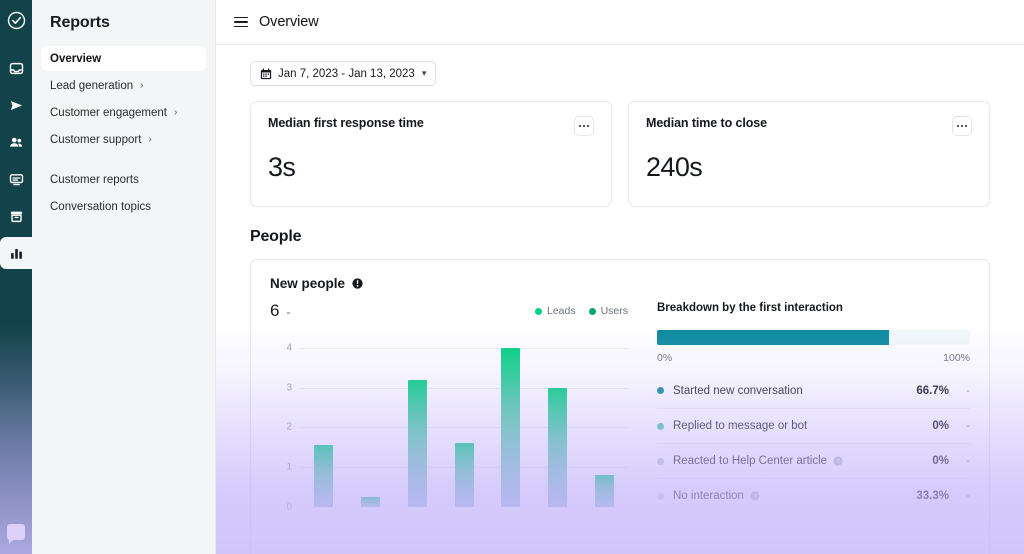 The height and width of the screenshot is (554, 1024). I want to click on page-title: Overview, so click(289, 22).